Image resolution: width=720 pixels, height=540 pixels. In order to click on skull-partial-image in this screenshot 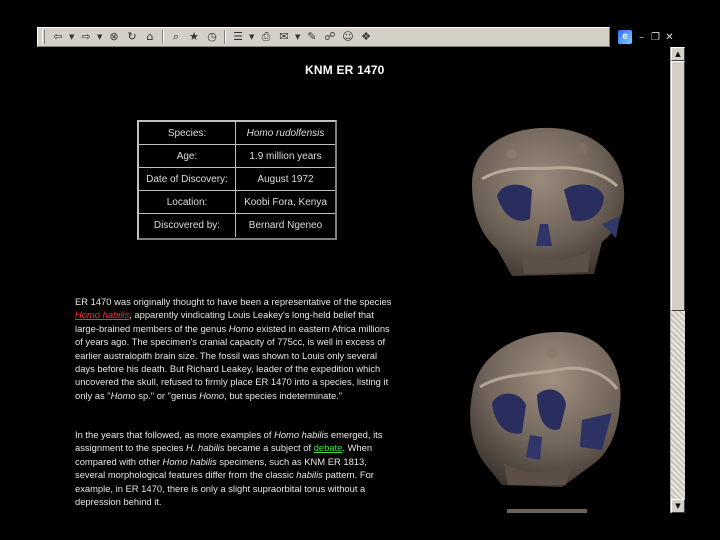, I will do `click(547, 511)`.